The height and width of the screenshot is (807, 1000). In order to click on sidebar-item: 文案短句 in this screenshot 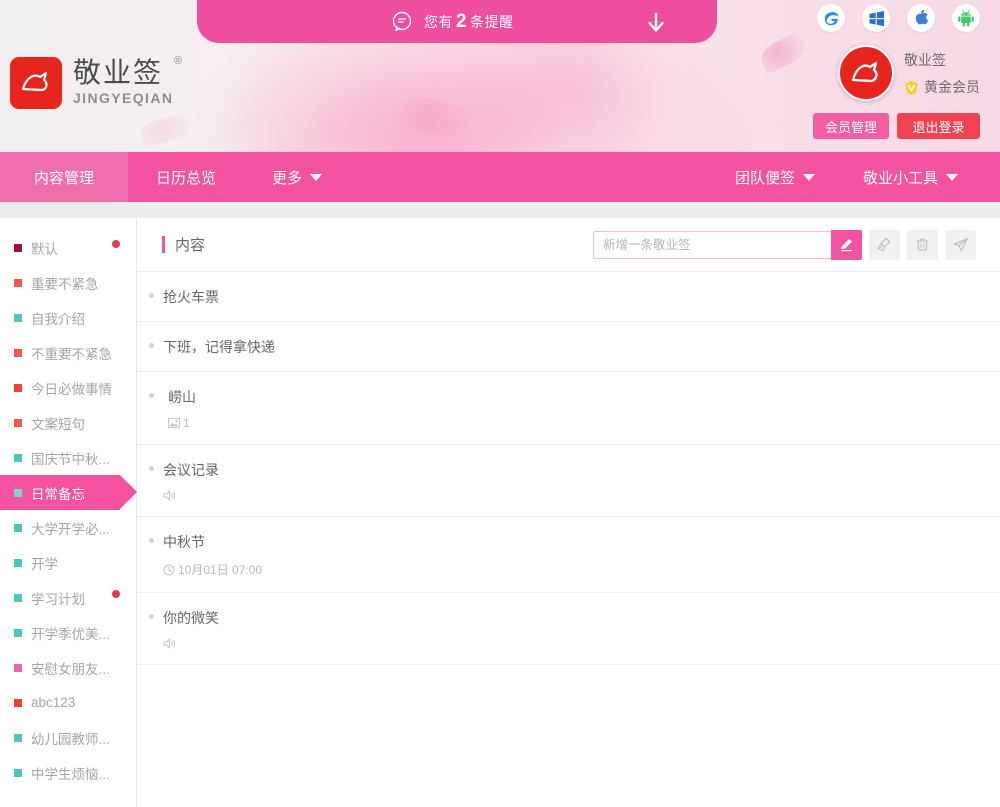, I will do `click(68, 422)`.